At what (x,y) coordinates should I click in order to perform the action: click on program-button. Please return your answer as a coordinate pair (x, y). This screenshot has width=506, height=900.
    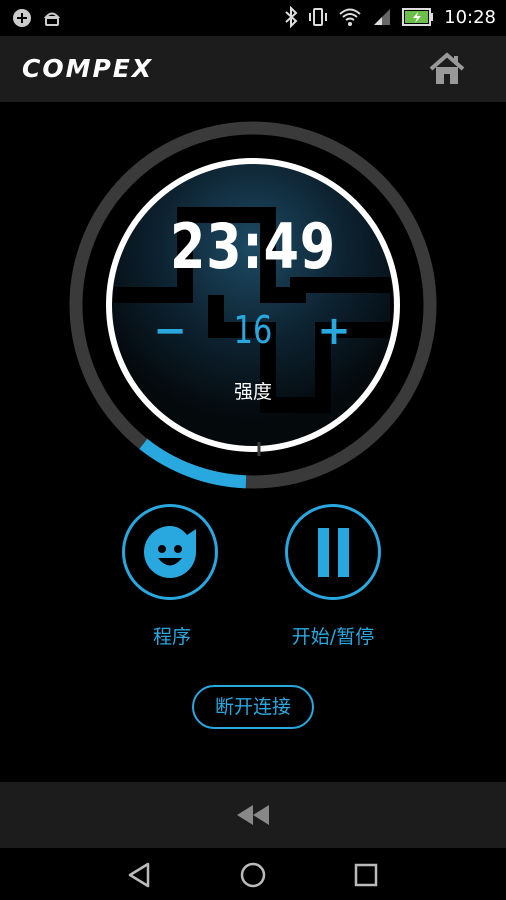
    Looking at the image, I should click on (170, 552).